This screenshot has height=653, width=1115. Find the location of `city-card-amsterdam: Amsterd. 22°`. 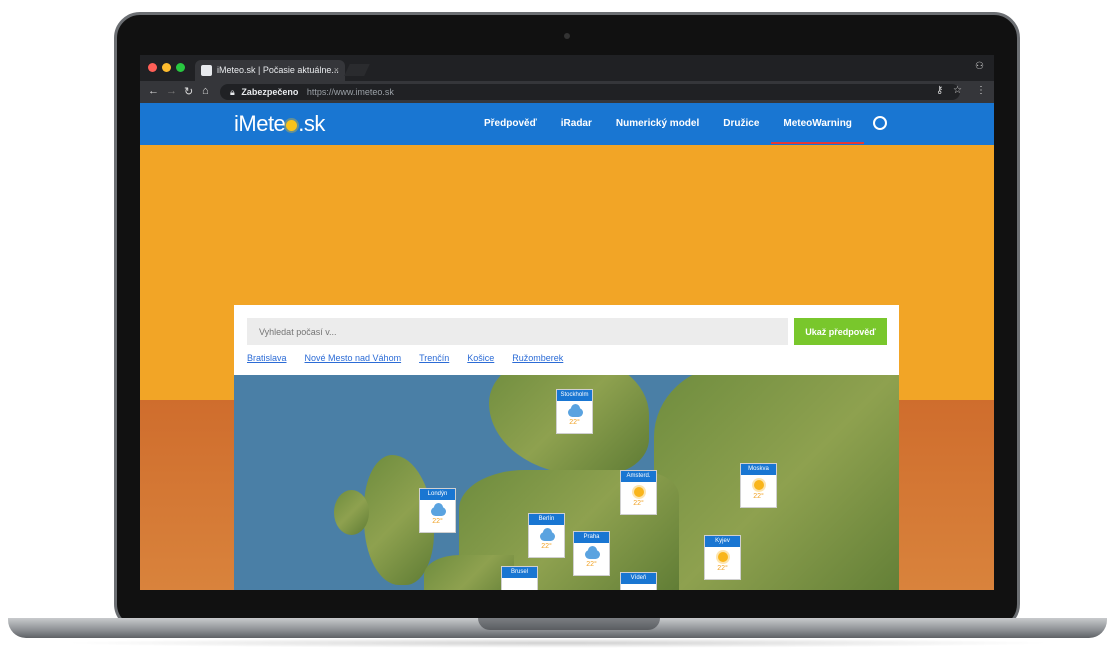

city-card-amsterdam: Amsterd. 22° is located at coordinates (638, 492).